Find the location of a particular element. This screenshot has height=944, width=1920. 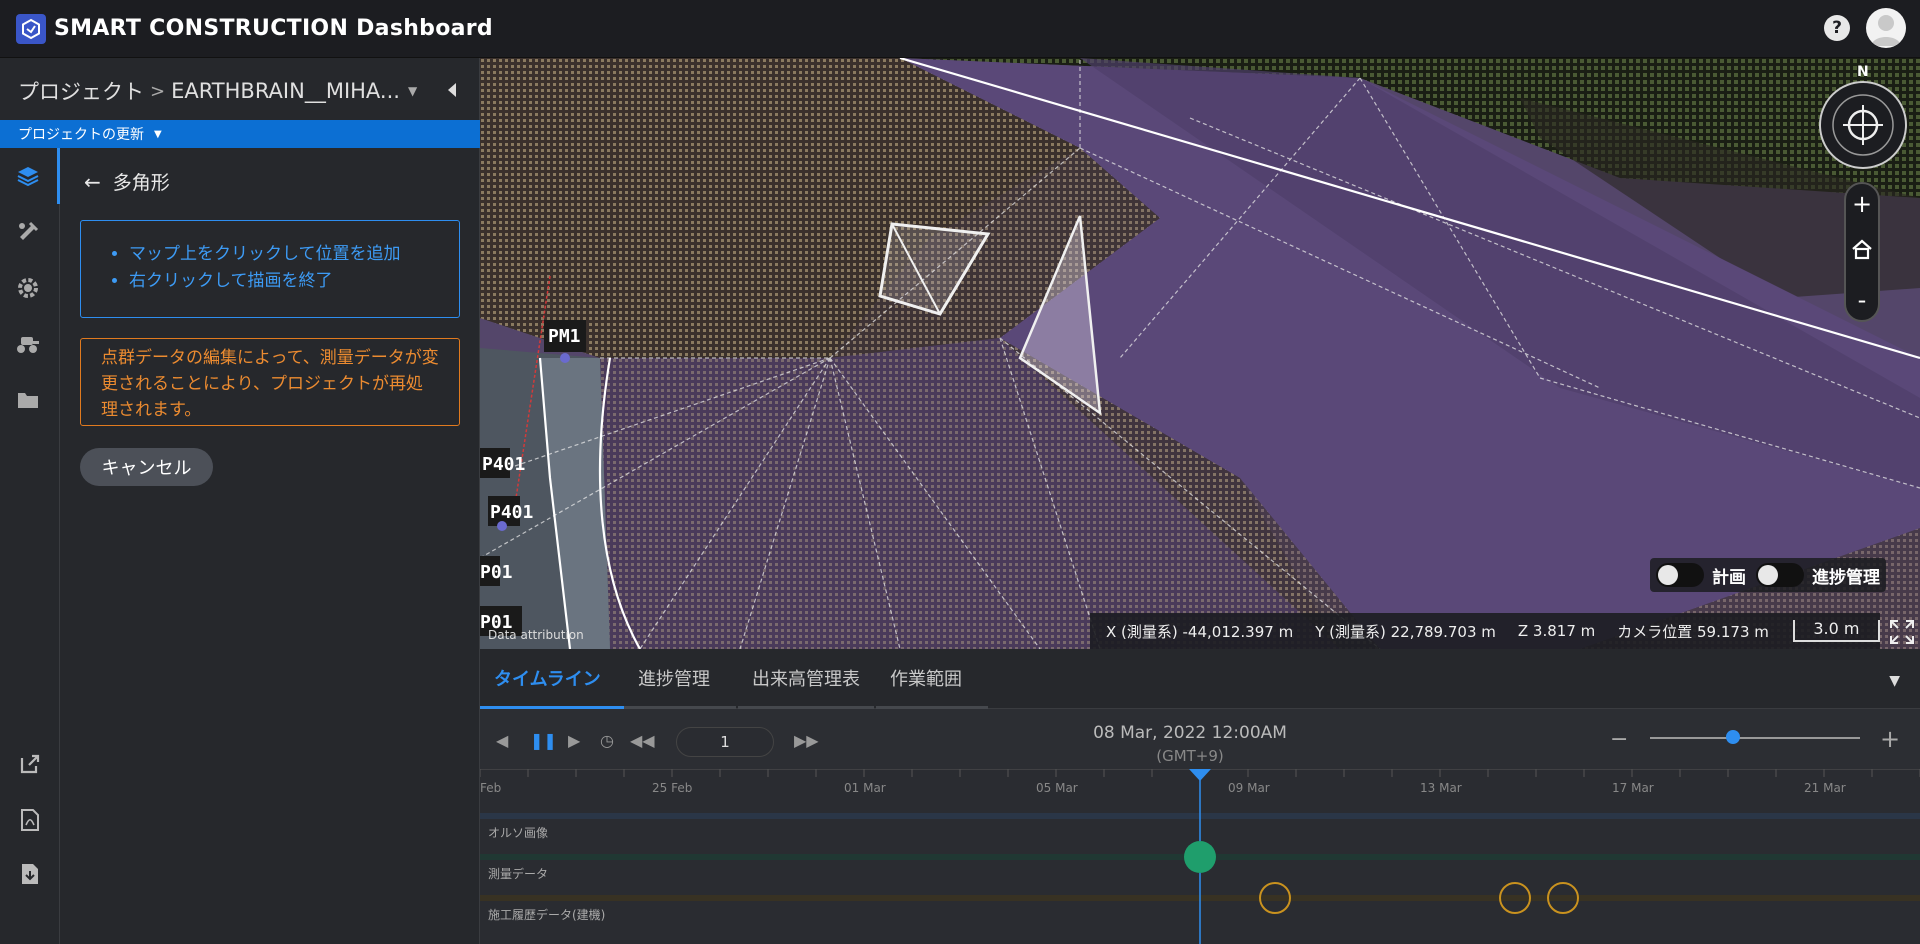

instructions-box: マップ上をクリックして位置を追加 右クリックして描画を終了 is located at coordinates (270, 269).